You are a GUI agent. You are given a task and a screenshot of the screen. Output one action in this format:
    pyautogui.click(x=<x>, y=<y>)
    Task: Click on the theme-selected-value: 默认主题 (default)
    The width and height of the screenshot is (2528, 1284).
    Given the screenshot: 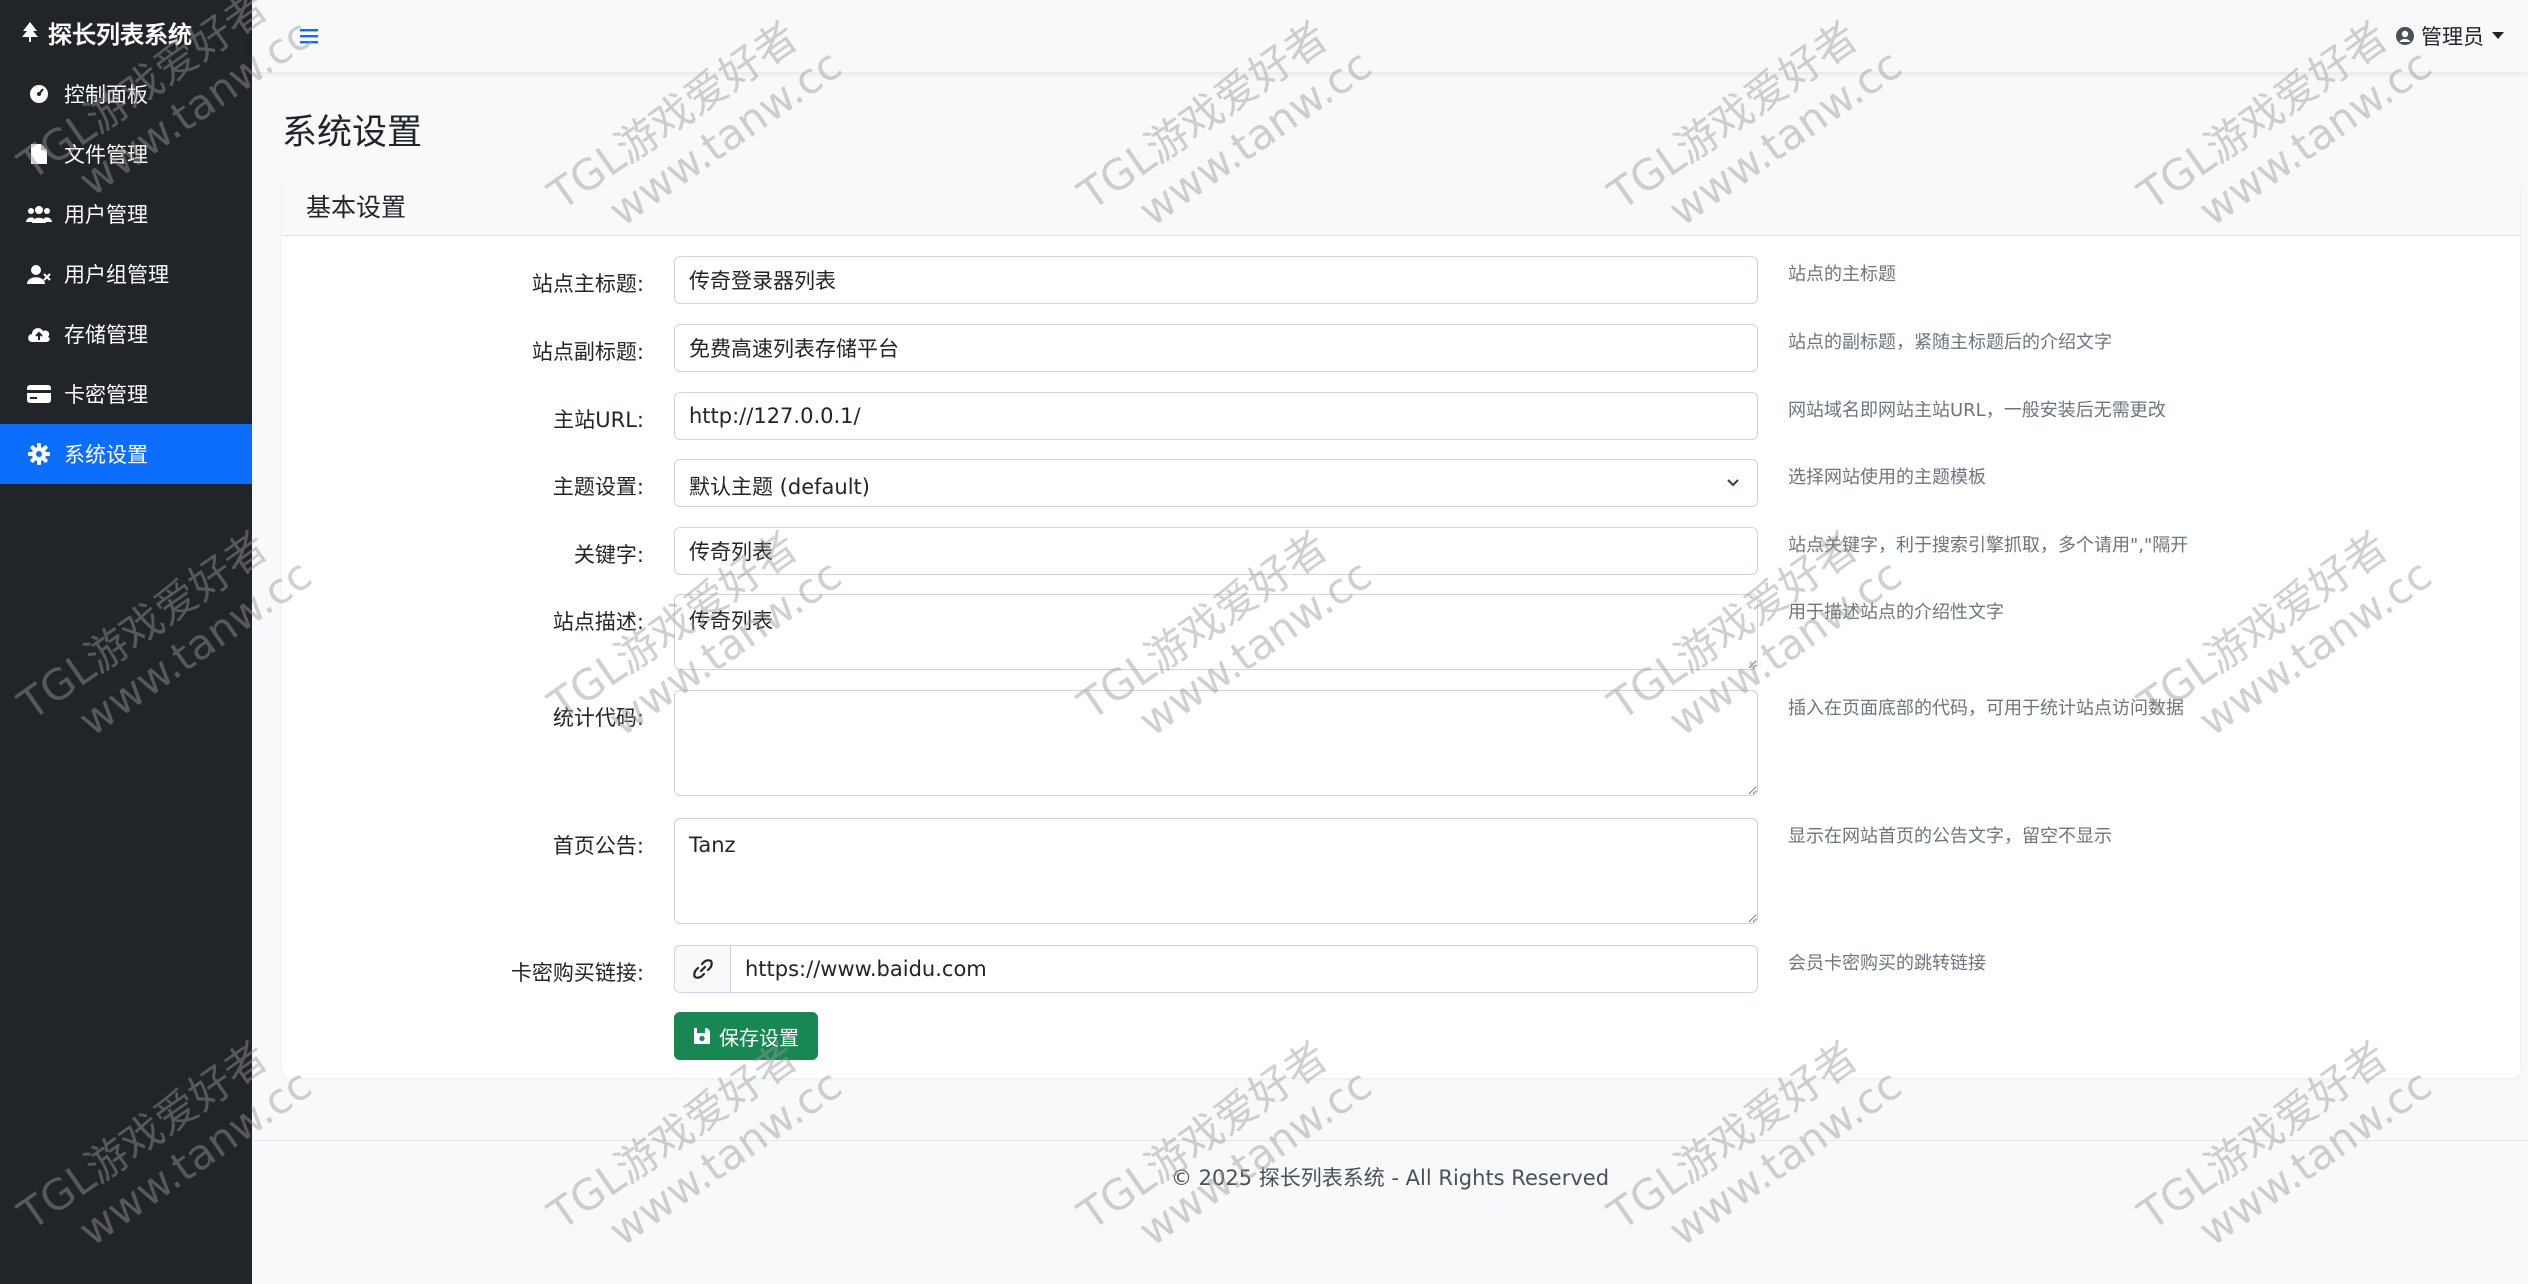 What is the action you would take?
    pyautogui.click(x=779, y=487)
    